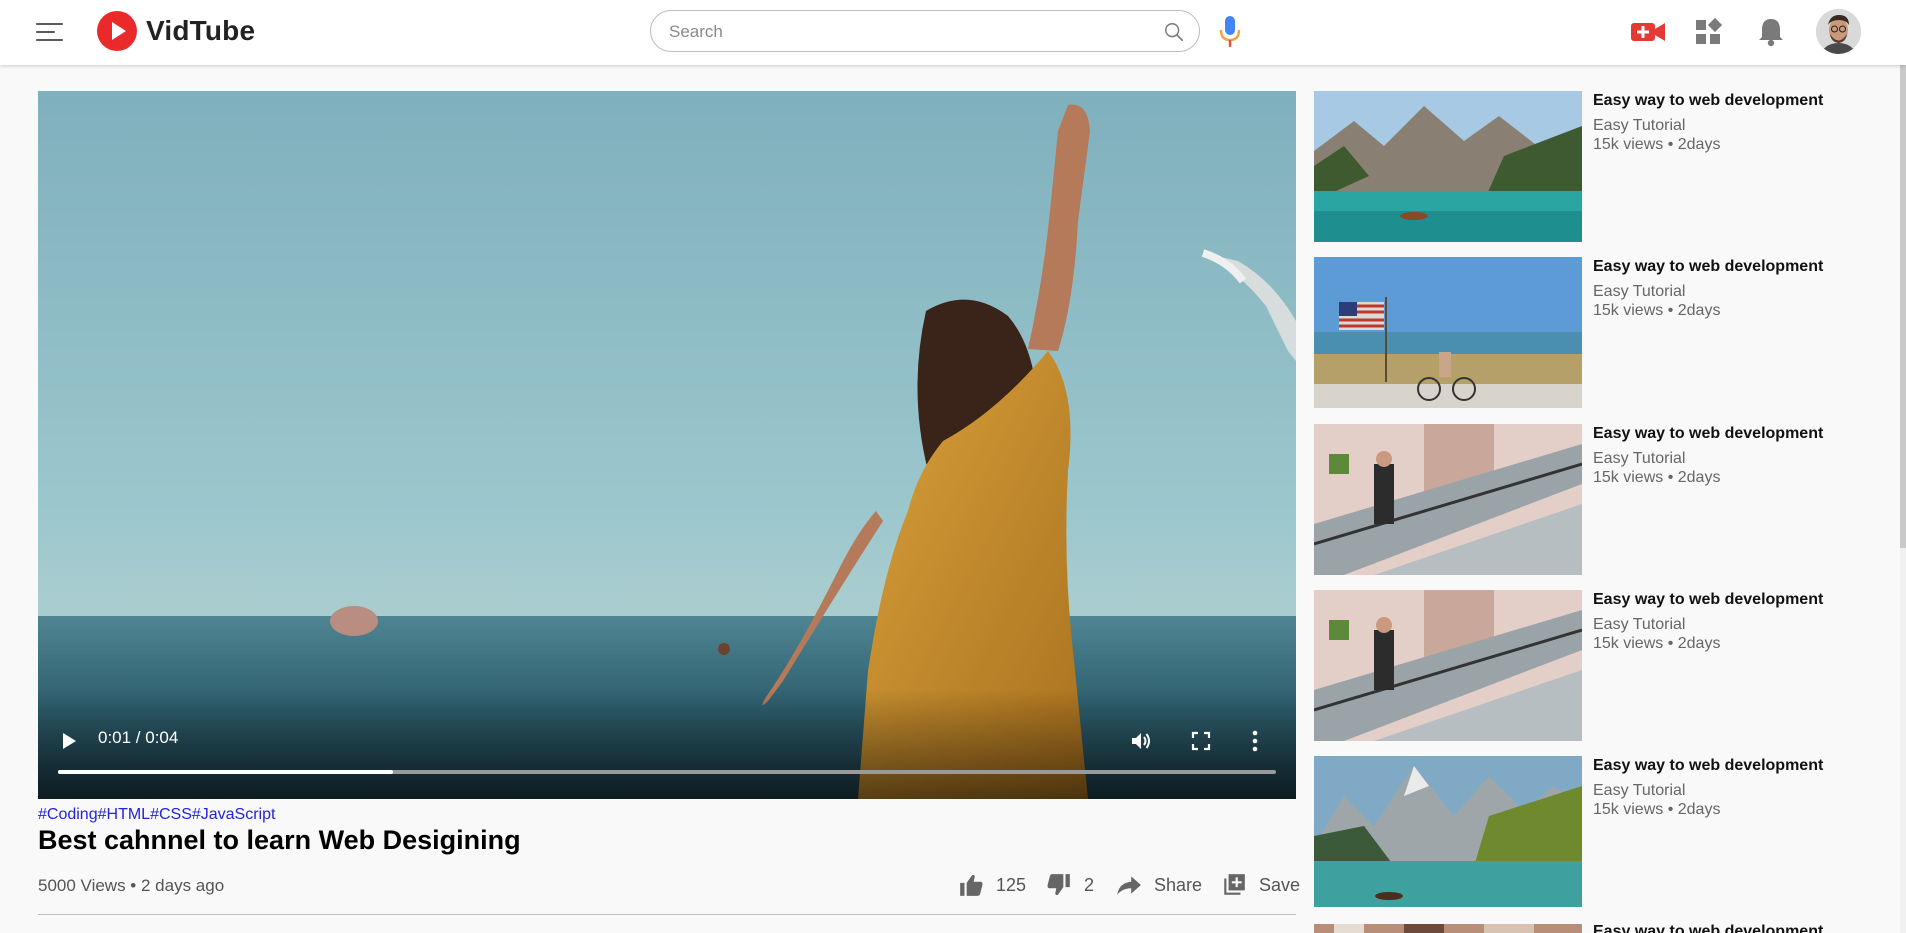 This screenshot has height=933, width=1906. I want to click on tag-javascript: #JavaScript, so click(234, 814).